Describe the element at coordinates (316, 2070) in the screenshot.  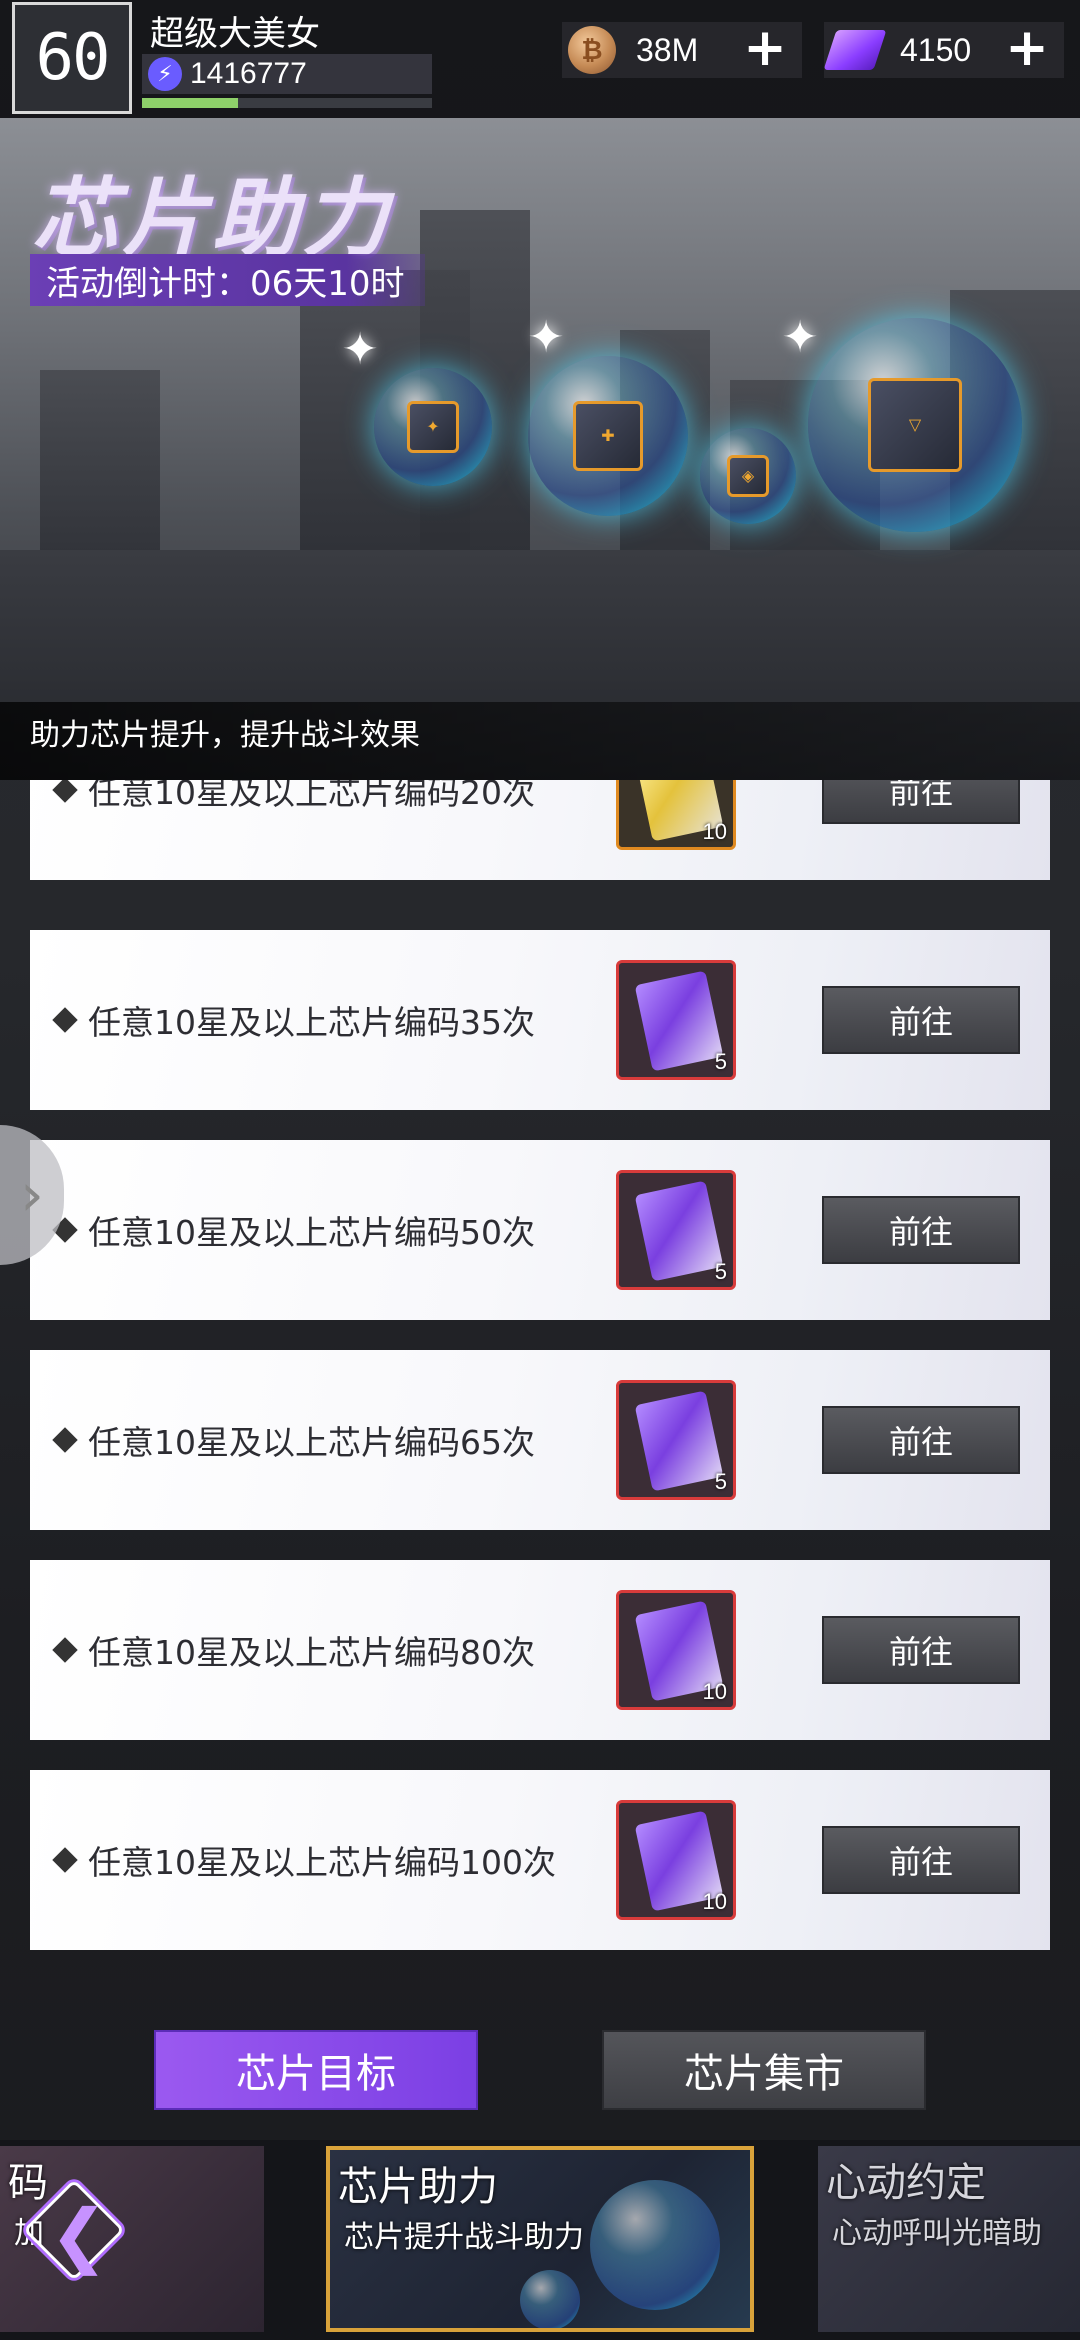
I see `tab-chip-target: 芯片目标` at that location.